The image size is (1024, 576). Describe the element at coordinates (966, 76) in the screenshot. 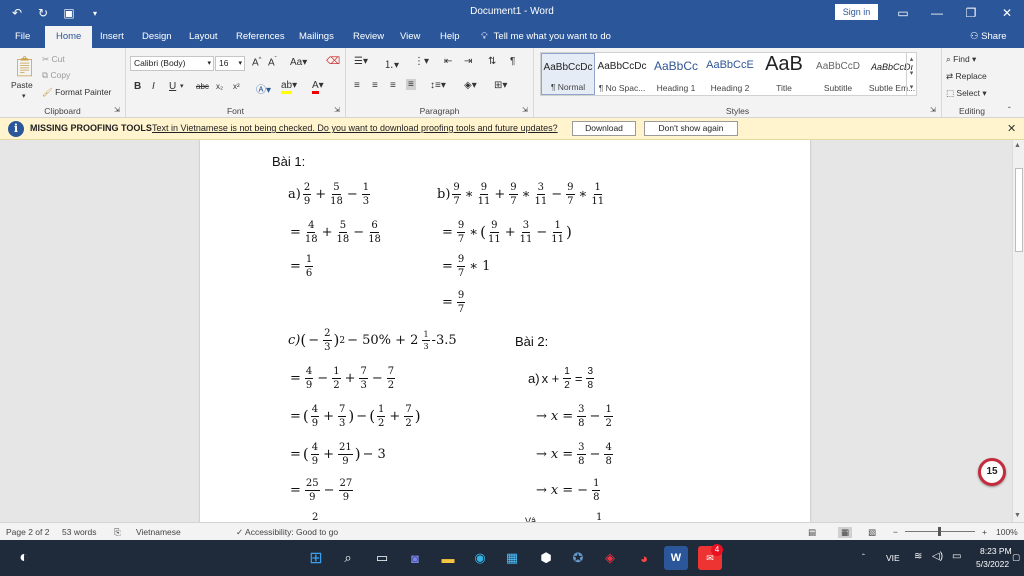

I see `replace-button: ⇄ Replace` at that location.